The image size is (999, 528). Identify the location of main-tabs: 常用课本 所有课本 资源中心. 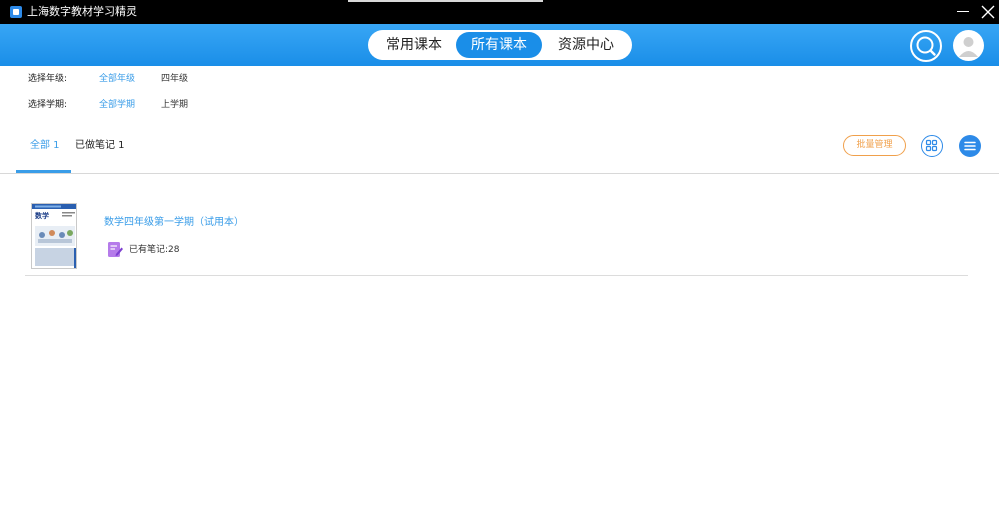
(500, 45).